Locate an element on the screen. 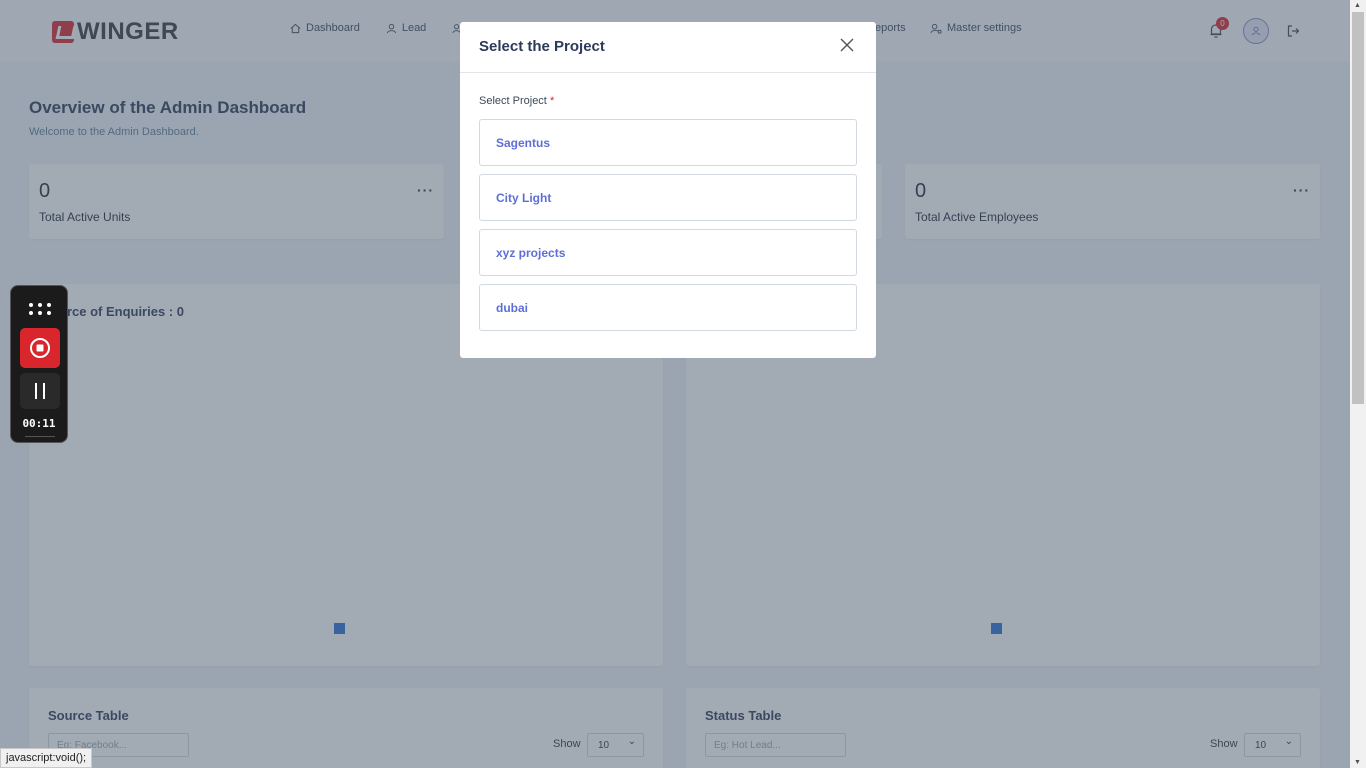 The image size is (1366, 768). project-option-city-light: City Light is located at coordinates (668, 197).